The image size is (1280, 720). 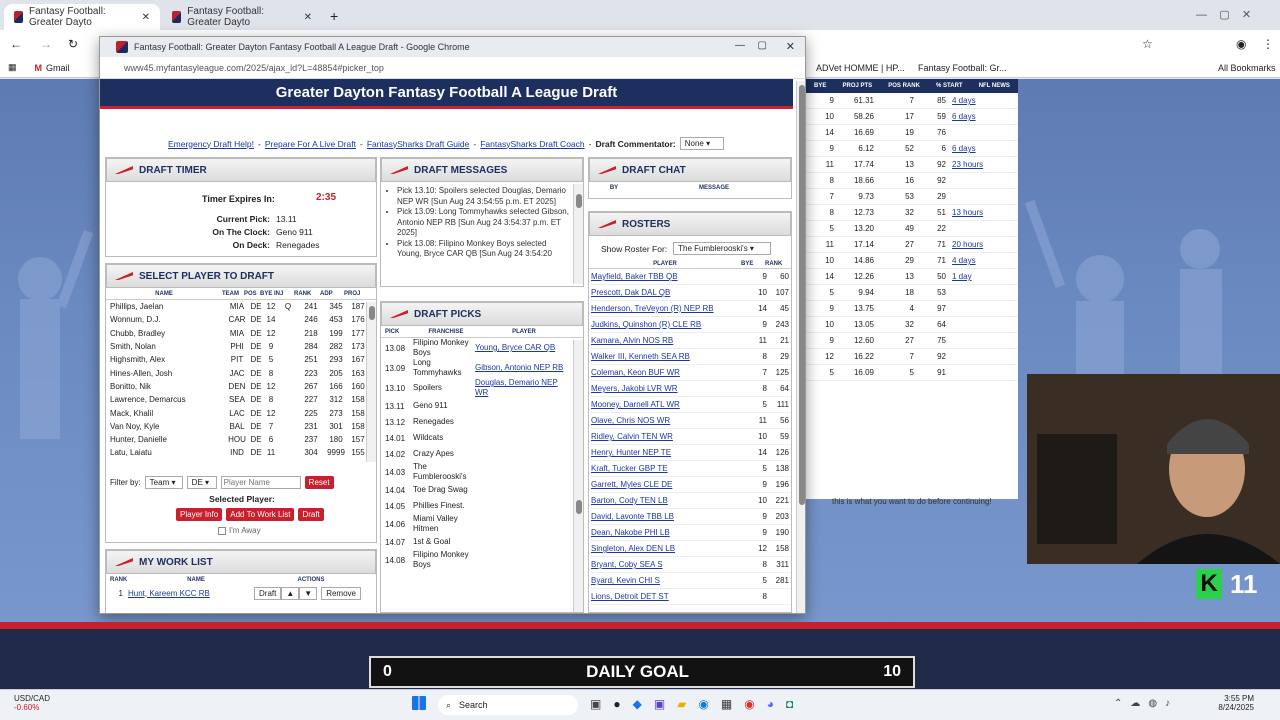 I want to click on roster-player-link: Mooney, Darnell ATL WR, so click(x=667, y=404).